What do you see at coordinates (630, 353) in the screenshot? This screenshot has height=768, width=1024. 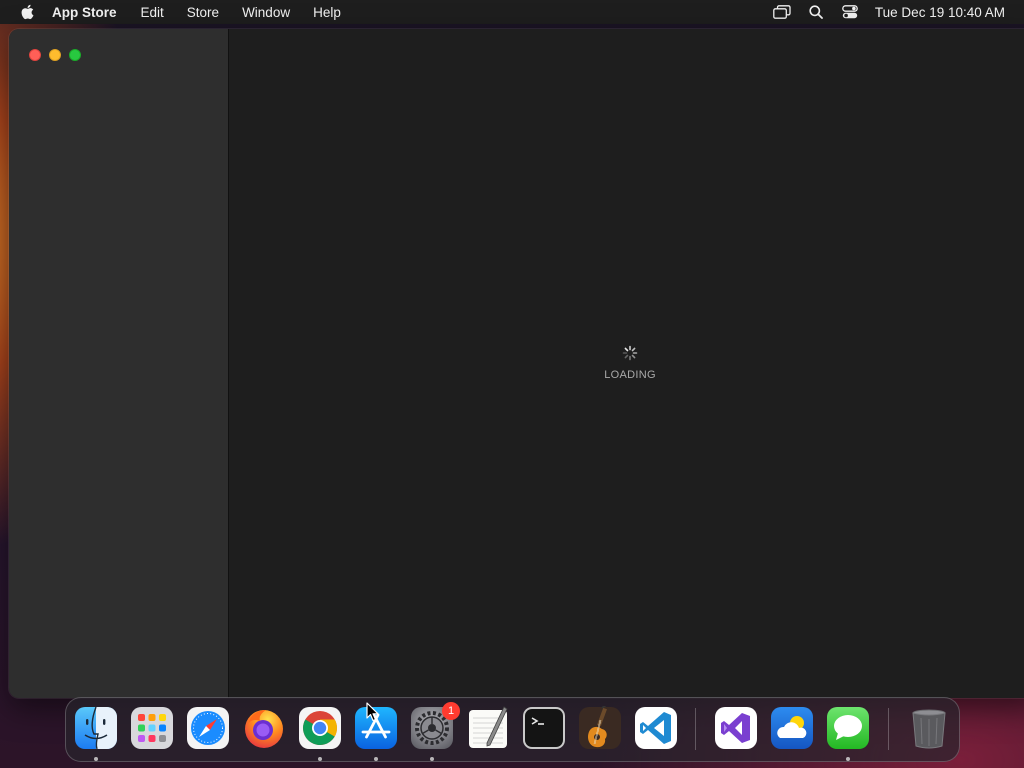 I see `loading-spinner-icon` at bounding box center [630, 353].